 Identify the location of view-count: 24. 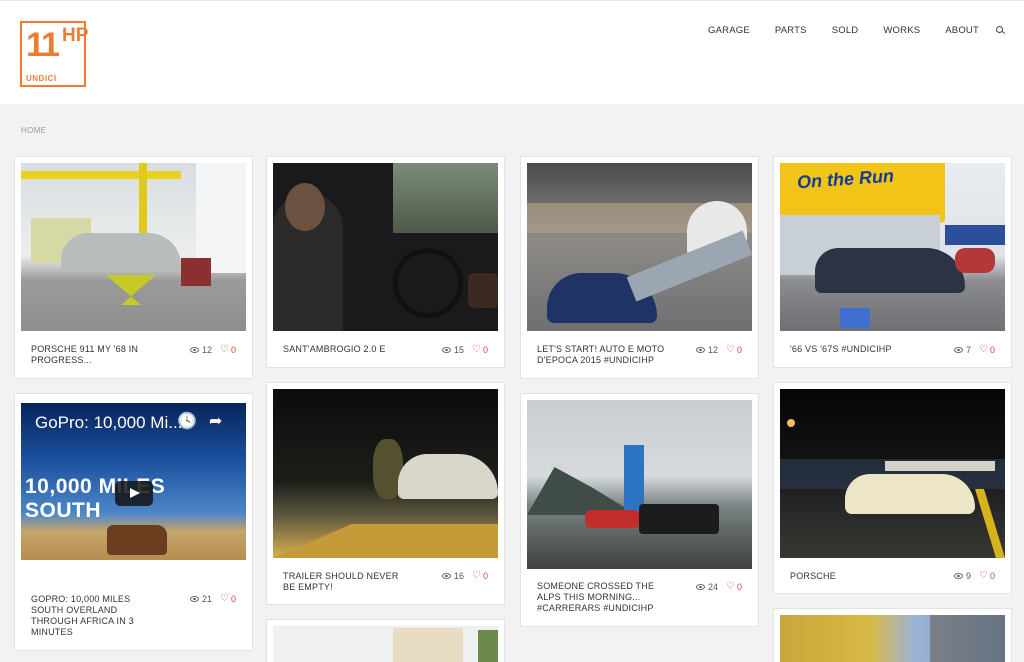
(713, 587).